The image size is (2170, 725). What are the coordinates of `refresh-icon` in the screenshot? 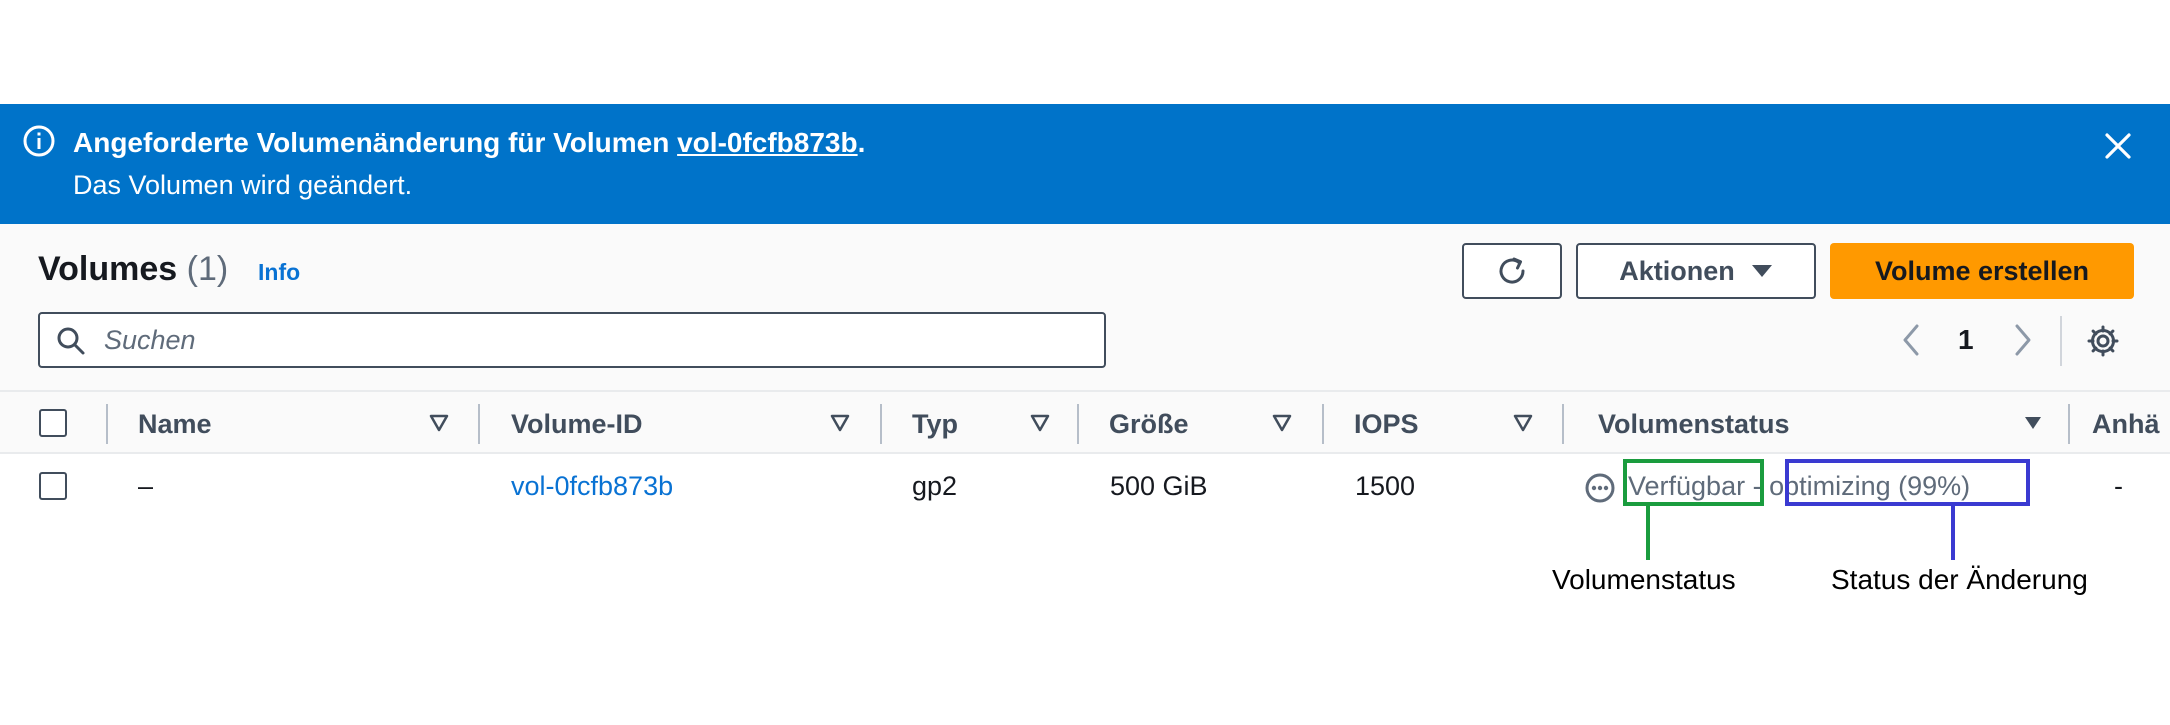 It's located at (1512, 270).